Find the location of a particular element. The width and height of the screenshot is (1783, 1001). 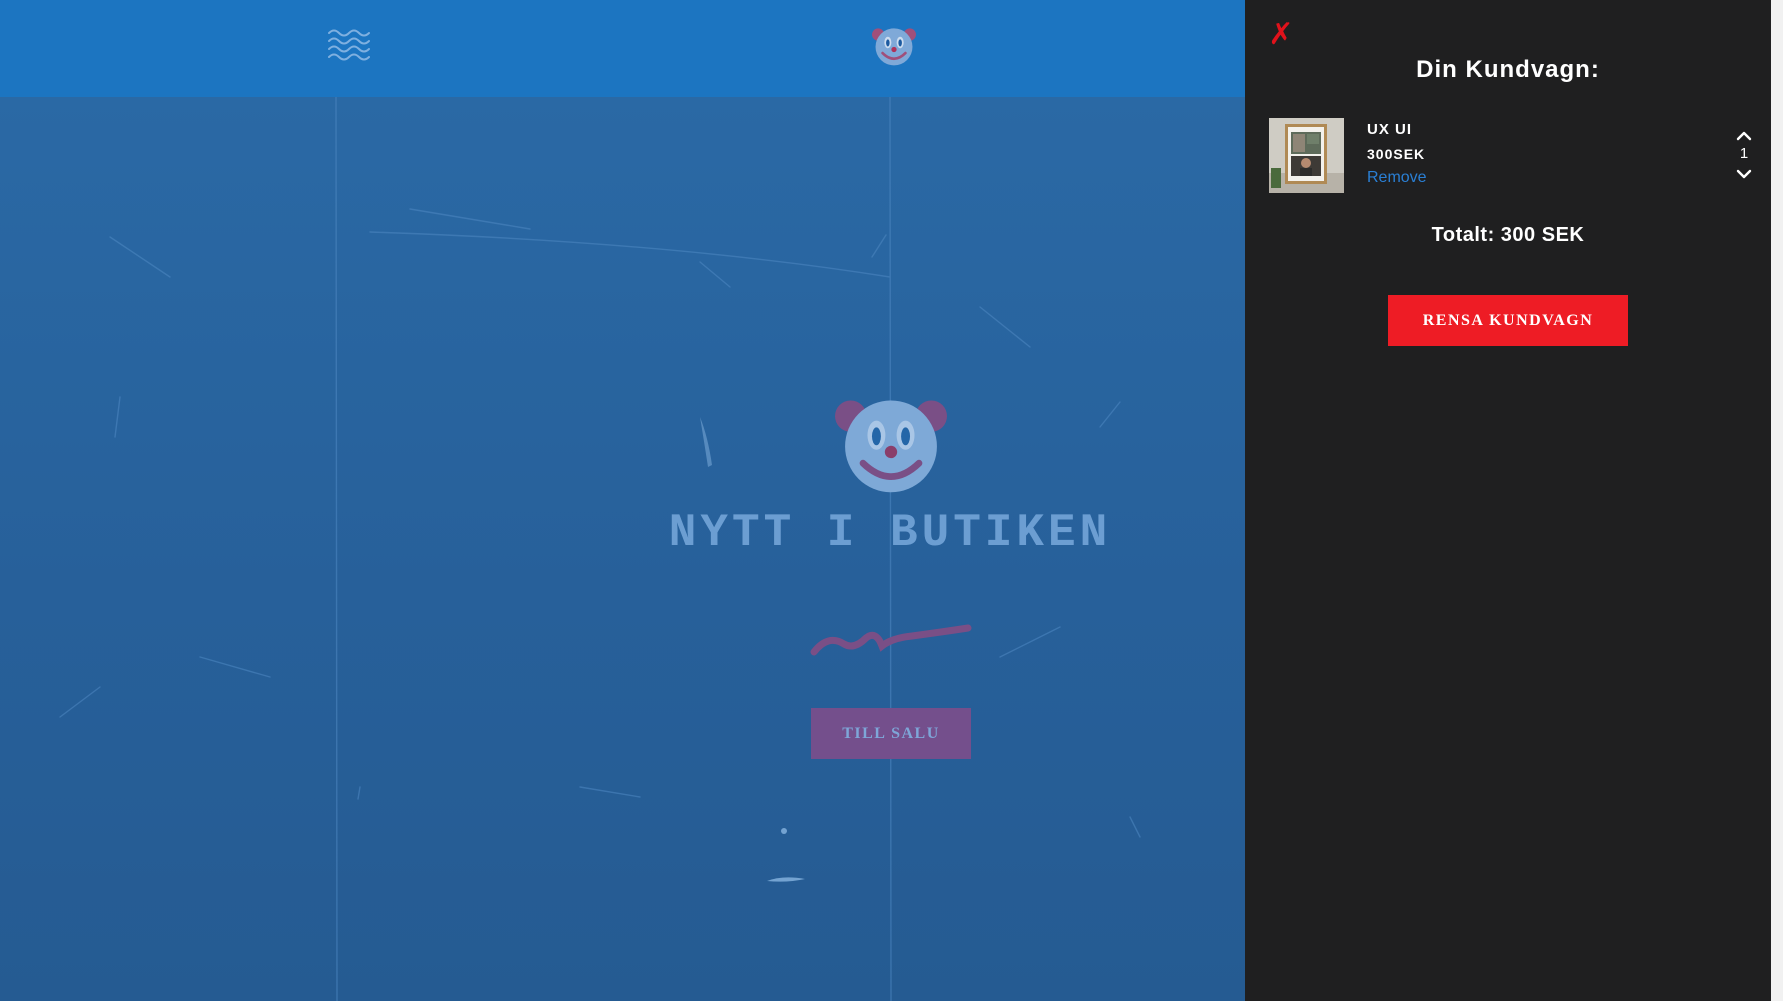

clown-face-icon is located at coordinates (894, 46).